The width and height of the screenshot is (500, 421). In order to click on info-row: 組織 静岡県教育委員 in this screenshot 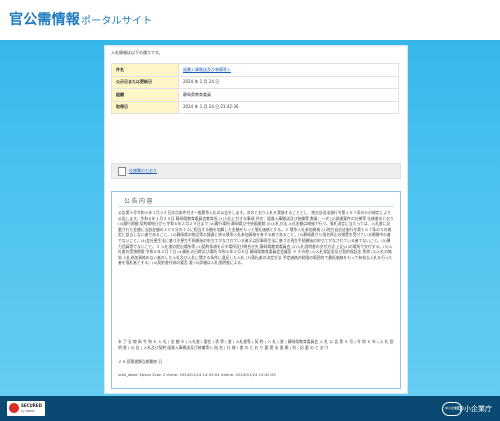, I will do `click(255, 95)`.